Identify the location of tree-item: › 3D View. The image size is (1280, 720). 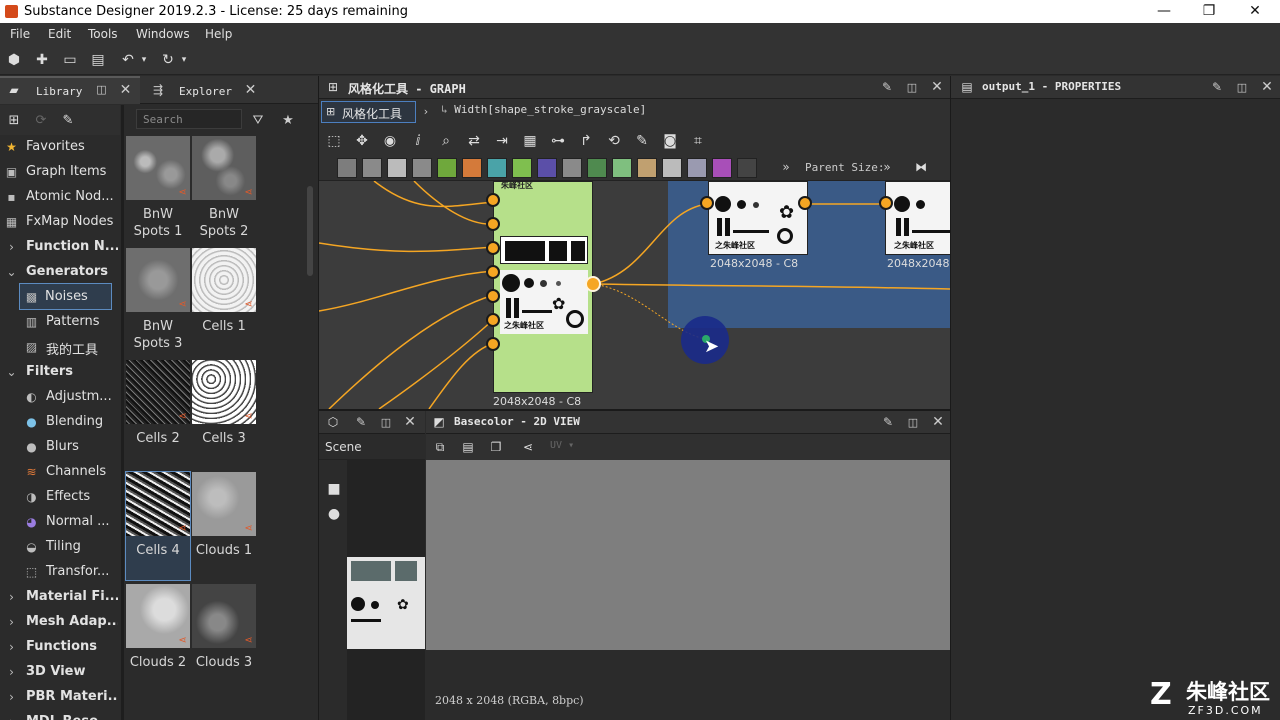
(59, 671).